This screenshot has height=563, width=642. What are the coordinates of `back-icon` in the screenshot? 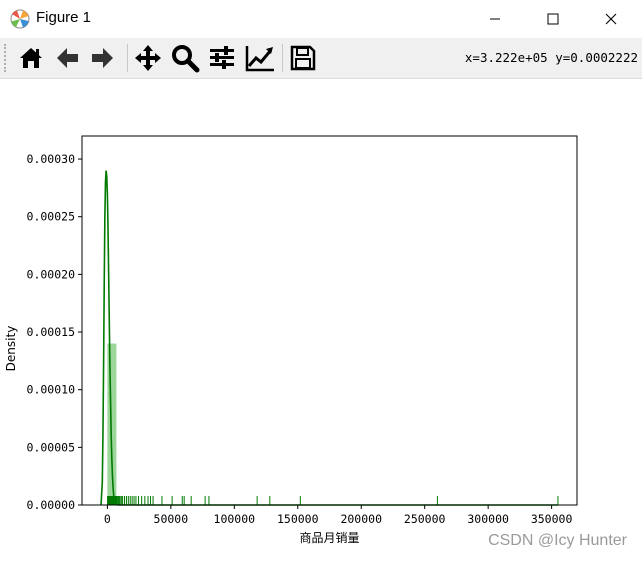 It's located at (67, 58).